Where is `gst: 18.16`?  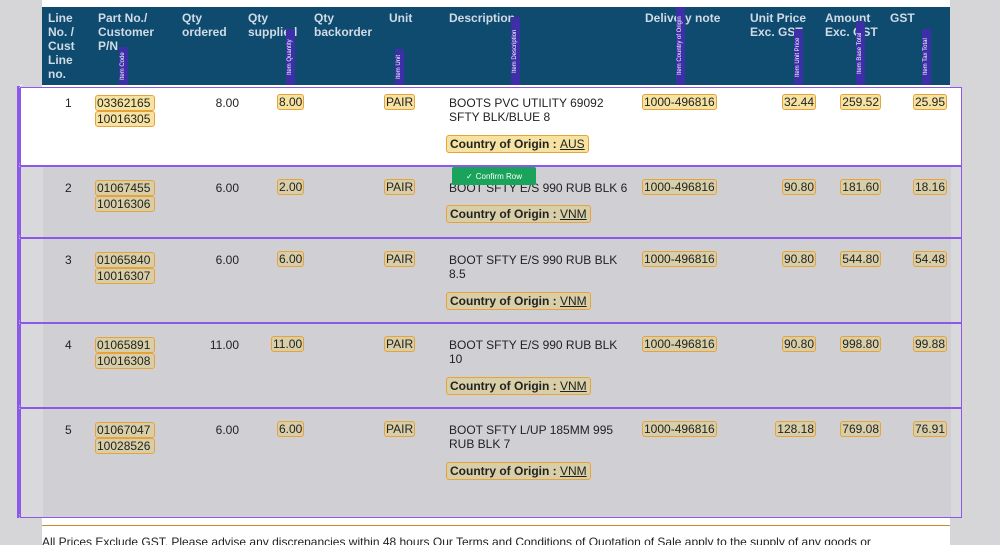 gst: 18.16 is located at coordinates (919, 187).